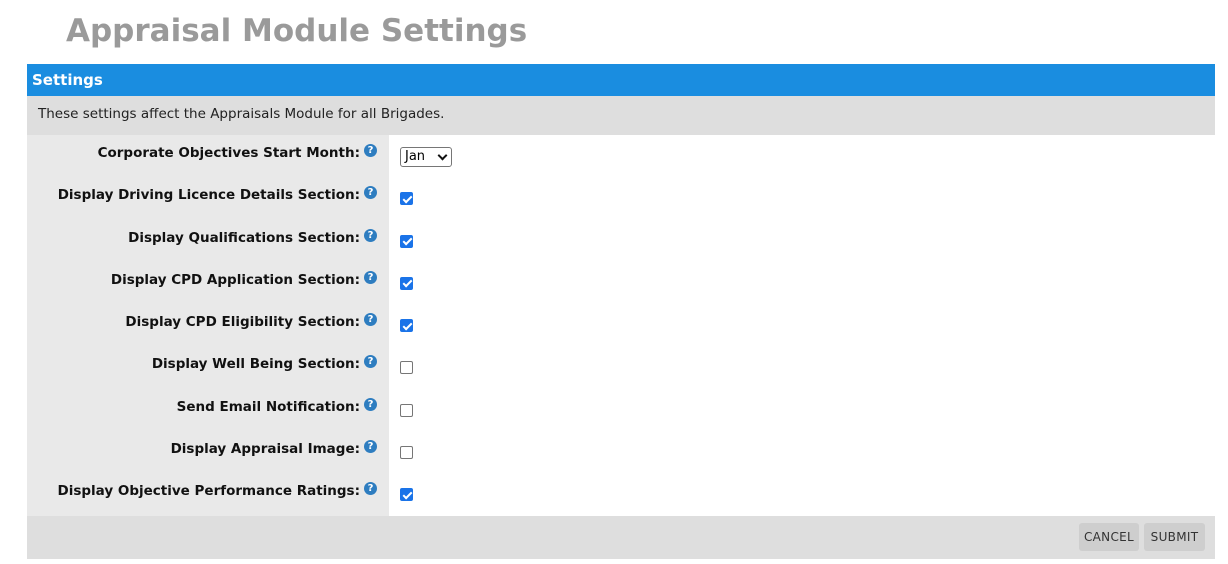  What do you see at coordinates (406, 453) in the screenshot?
I see `appraisal-image-checkbox` at bounding box center [406, 453].